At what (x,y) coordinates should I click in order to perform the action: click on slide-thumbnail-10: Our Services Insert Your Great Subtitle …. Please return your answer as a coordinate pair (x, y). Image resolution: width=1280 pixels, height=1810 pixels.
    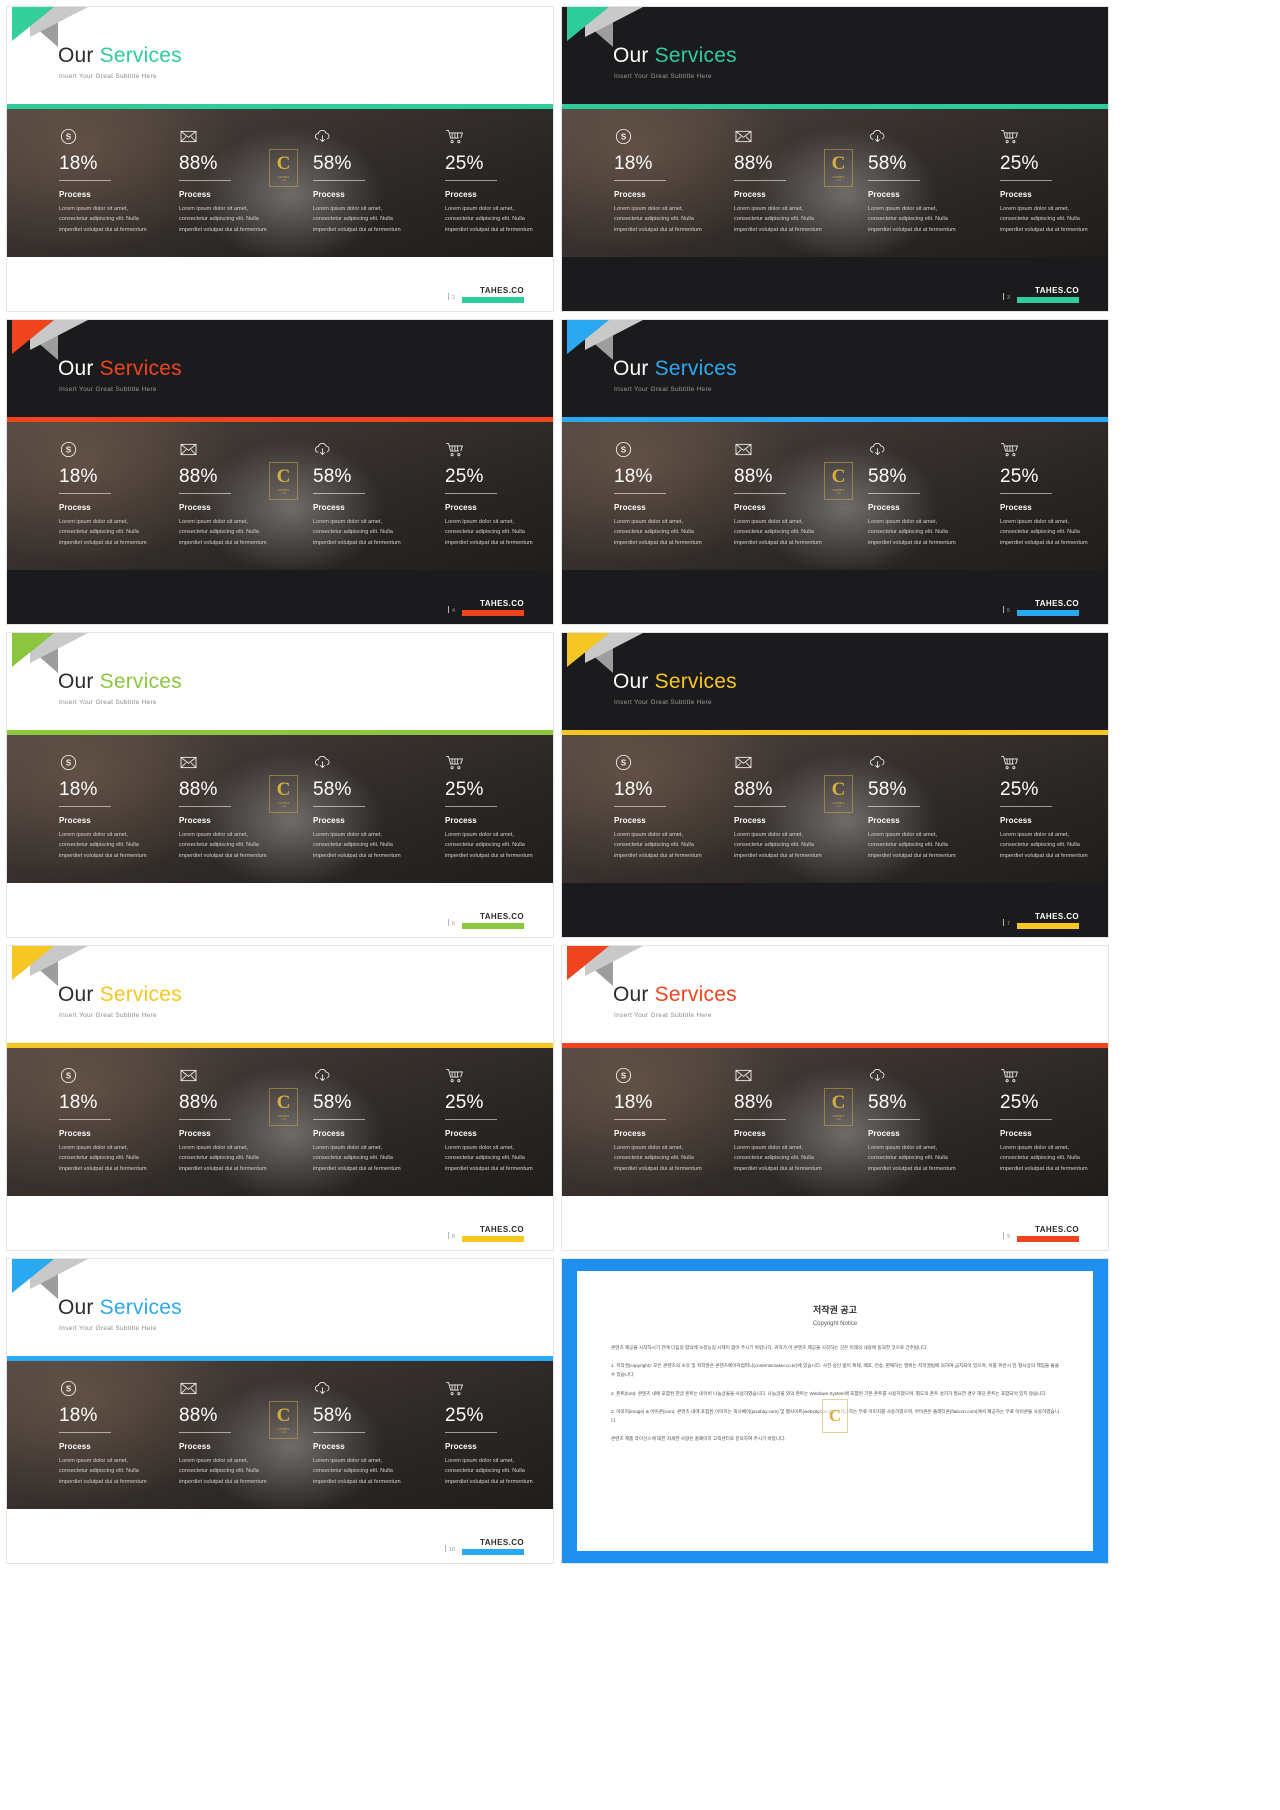
    Looking at the image, I should click on (280, 1411).